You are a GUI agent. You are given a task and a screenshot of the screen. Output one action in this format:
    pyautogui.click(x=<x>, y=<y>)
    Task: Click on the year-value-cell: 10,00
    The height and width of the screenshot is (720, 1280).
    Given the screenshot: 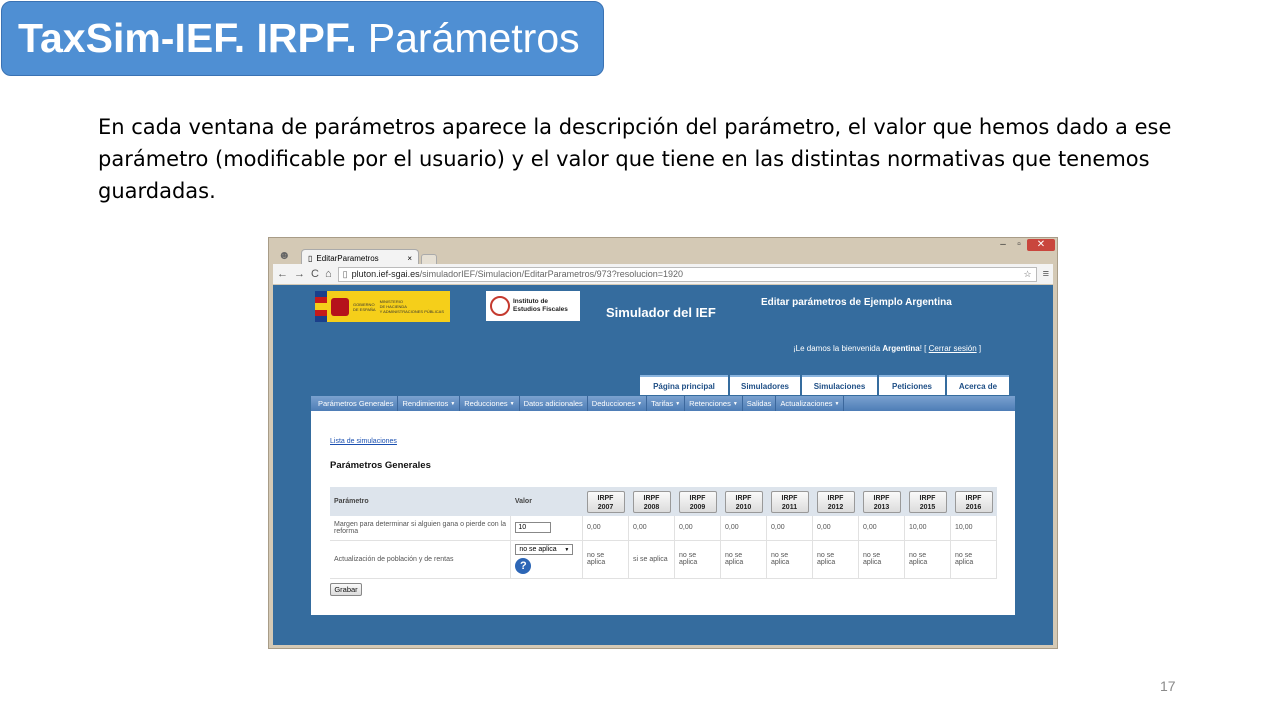 What is the action you would take?
    pyautogui.click(x=973, y=528)
    